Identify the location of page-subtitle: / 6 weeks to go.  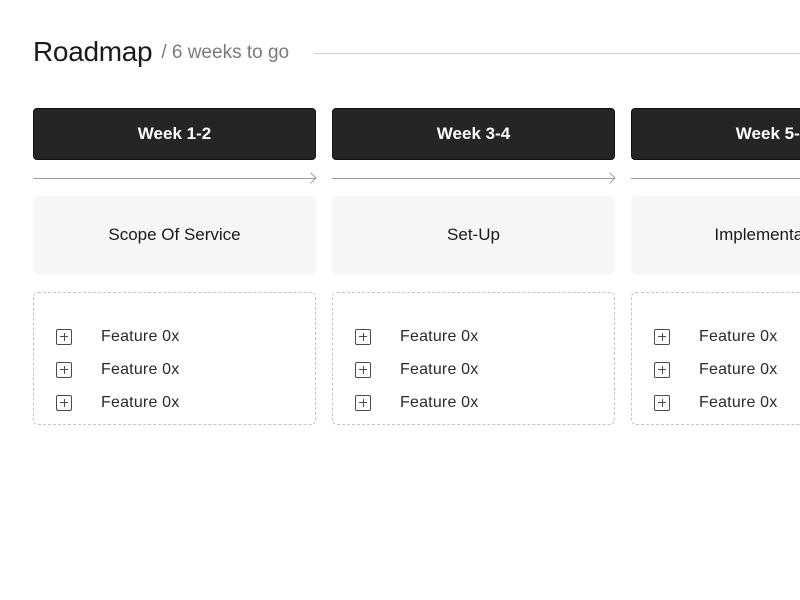
(225, 52).